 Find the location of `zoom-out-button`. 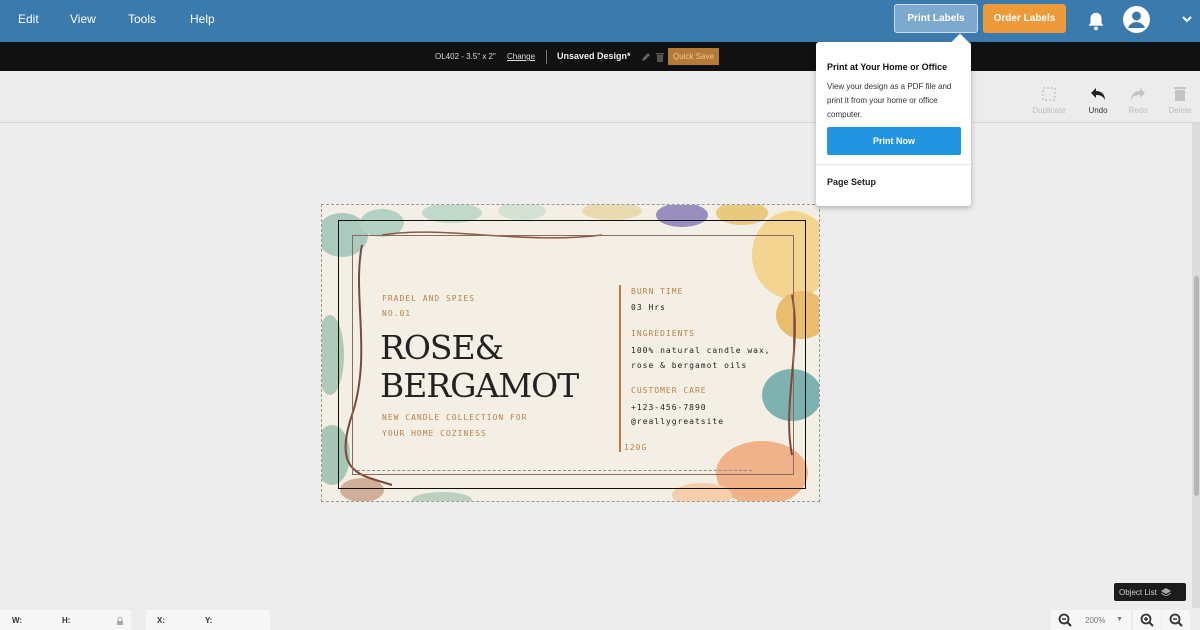

zoom-out-button is located at coordinates (1065, 620).